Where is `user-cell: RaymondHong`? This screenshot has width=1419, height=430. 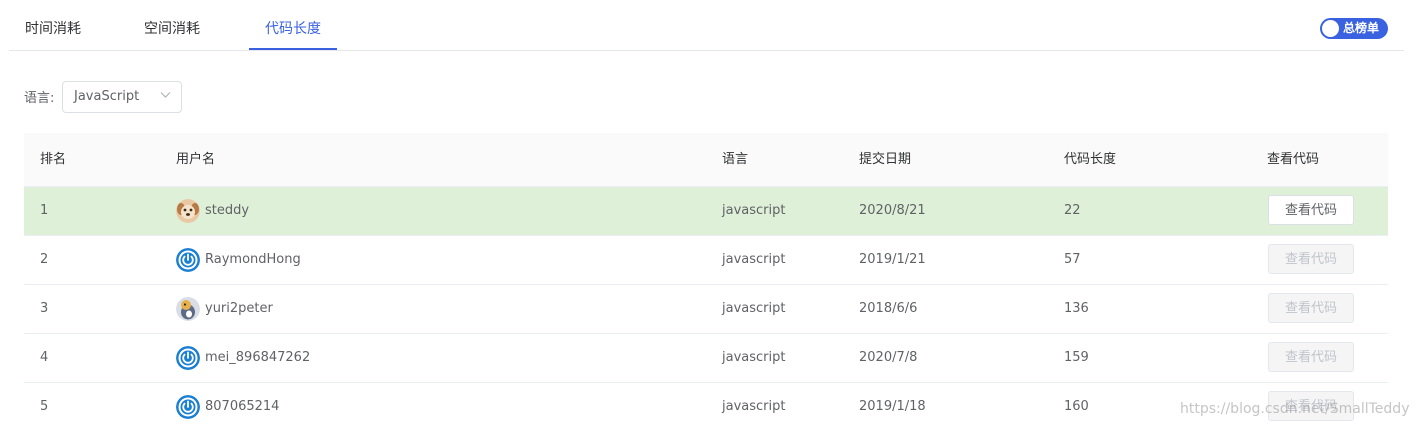 user-cell: RaymondHong is located at coordinates (238, 260).